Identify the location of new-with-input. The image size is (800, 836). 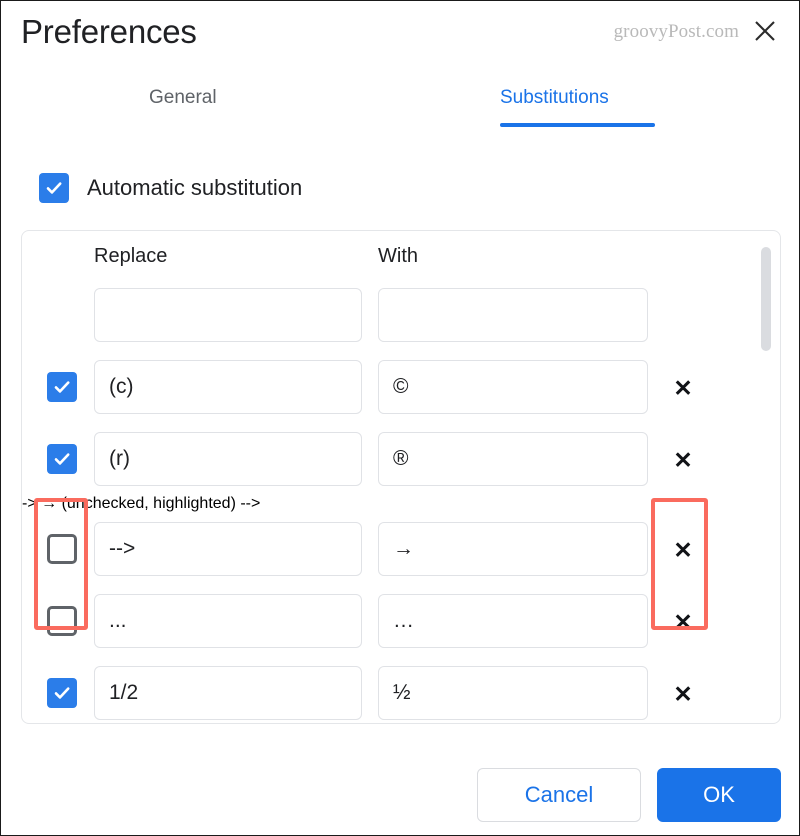
(513, 315).